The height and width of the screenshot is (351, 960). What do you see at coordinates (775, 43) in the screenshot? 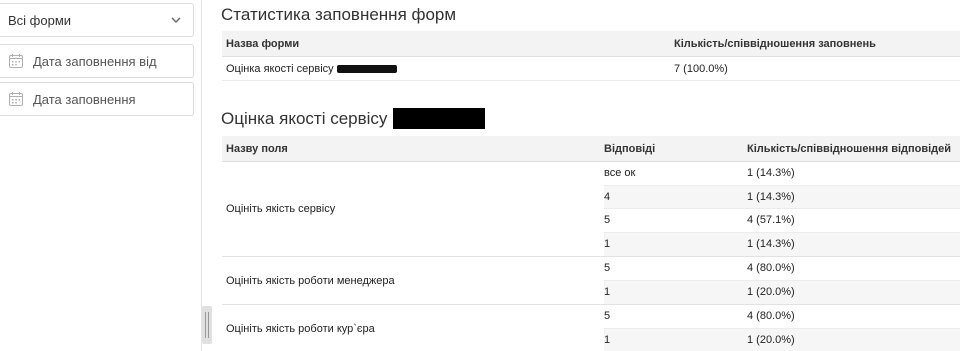
I see `column-header-fill-count: Кількість/співвідношення заповнень` at bounding box center [775, 43].